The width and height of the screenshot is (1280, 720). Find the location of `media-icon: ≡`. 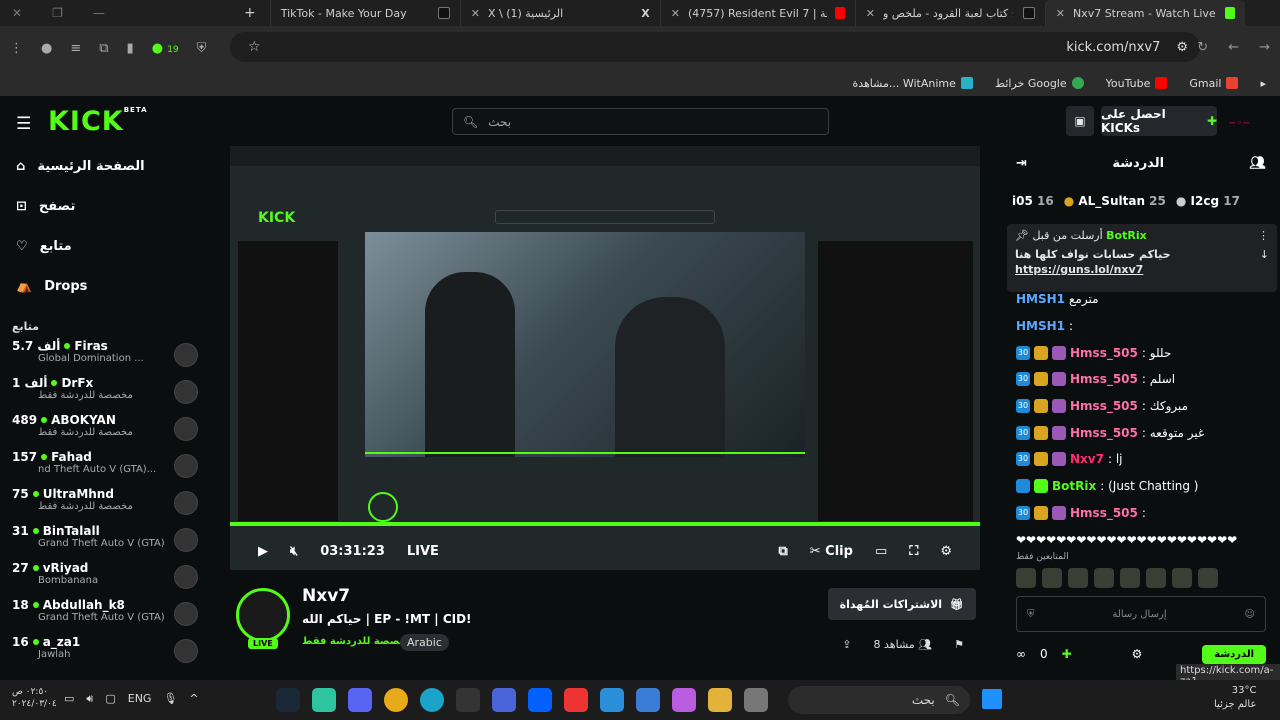

media-icon: ≡ is located at coordinates (75, 48).